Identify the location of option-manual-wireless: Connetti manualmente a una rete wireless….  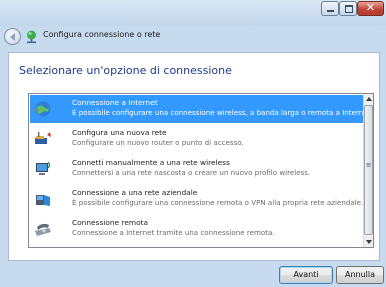
(197, 169).